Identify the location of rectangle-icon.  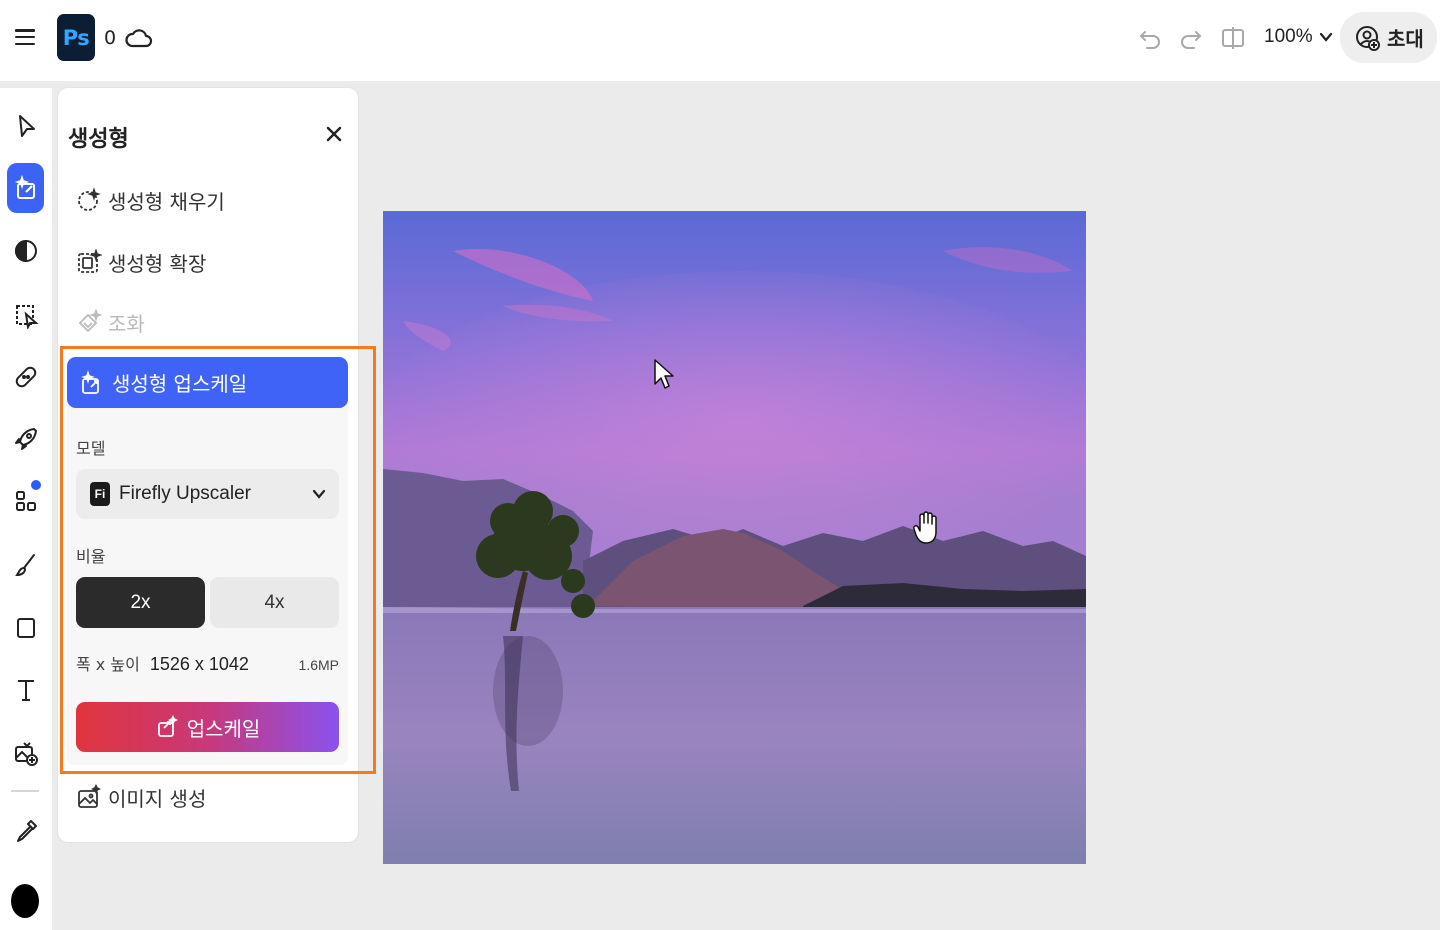
(25, 628).